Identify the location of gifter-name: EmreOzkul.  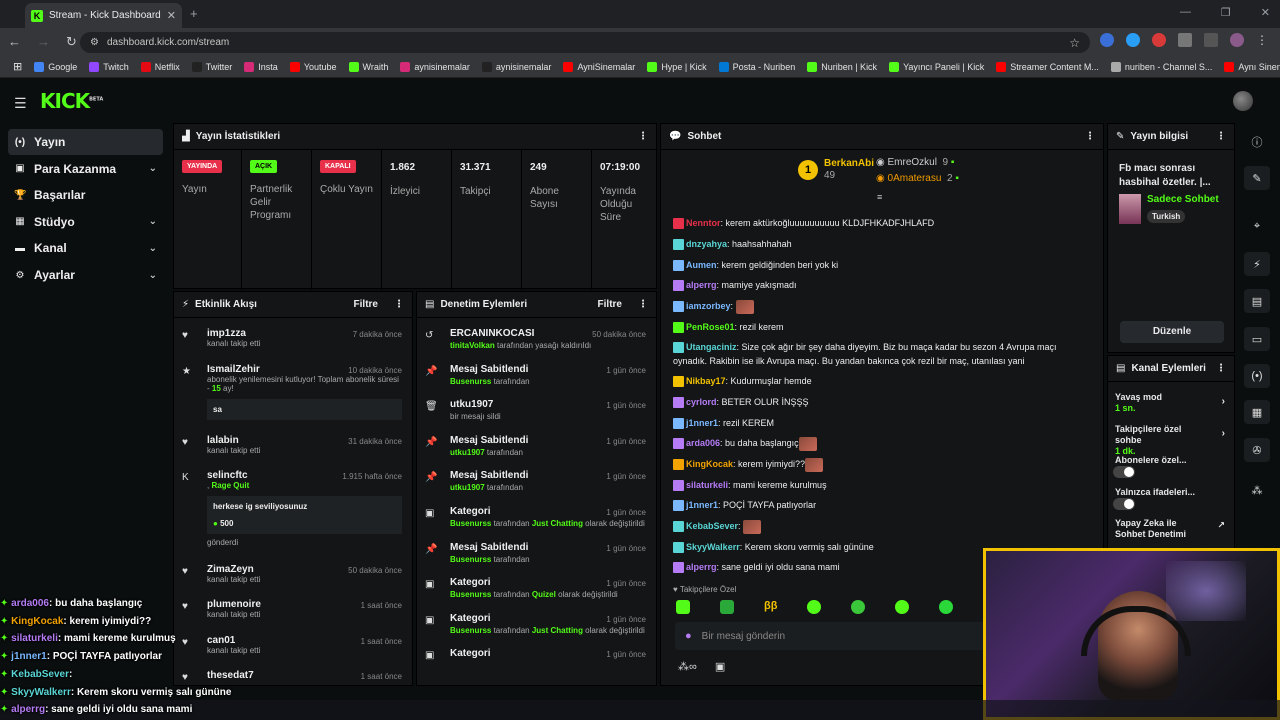
(912, 162).